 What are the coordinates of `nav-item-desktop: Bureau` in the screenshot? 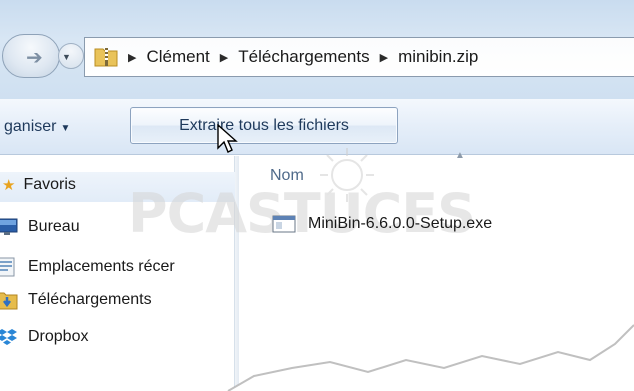 It's located at (40, 227).